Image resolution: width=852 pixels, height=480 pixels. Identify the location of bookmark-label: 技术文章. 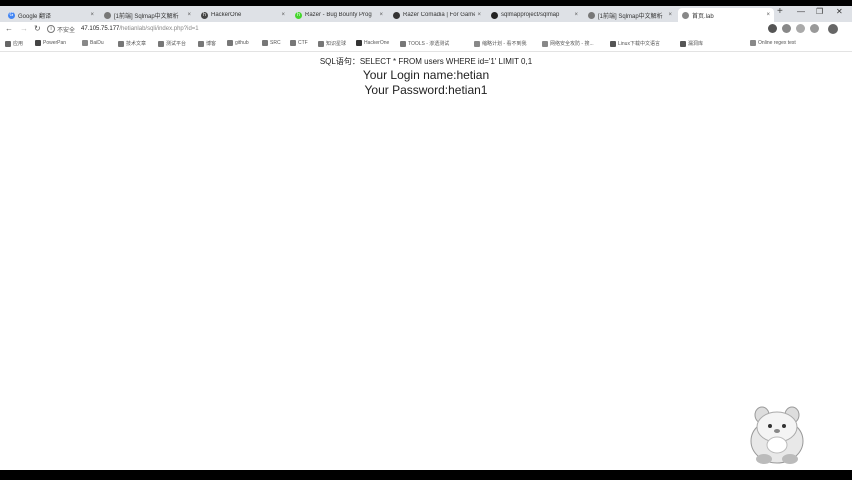
(136, 44).